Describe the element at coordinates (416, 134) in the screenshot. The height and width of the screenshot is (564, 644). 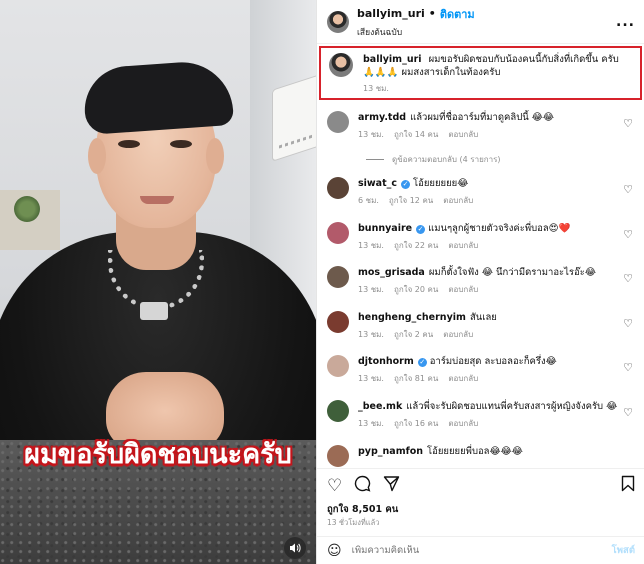
I see `comment-likes: ถูกใจ 14 คน` at that location.